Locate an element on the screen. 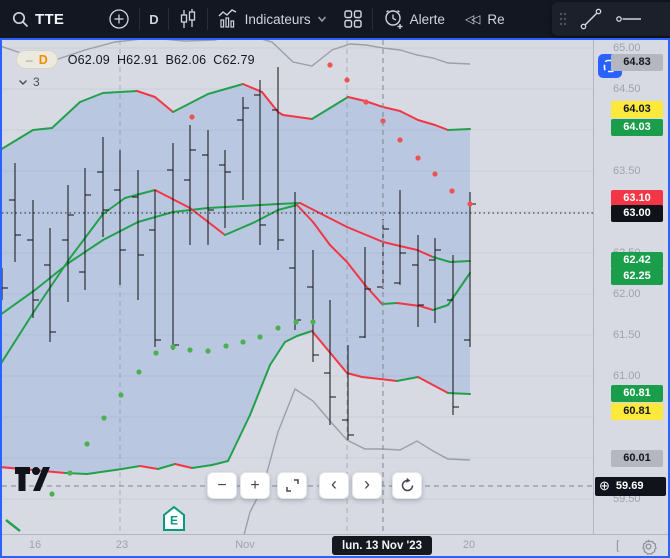 The image size is (670, 558). price-badge: 63.00 is located at coordinates (637, 213).